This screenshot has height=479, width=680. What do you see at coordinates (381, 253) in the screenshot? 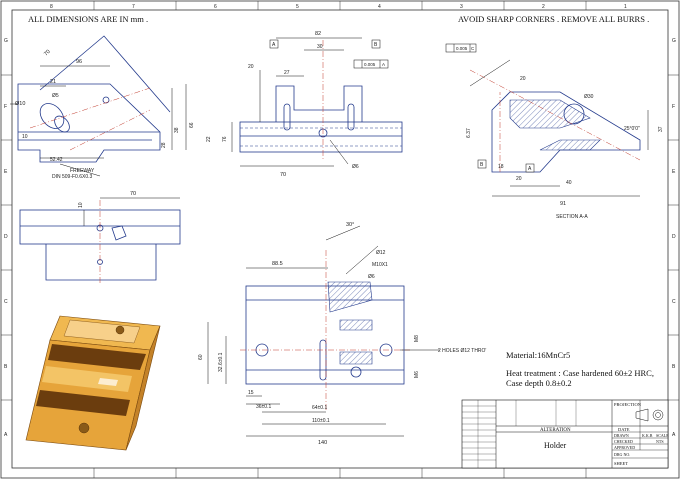
I see `dim-diameter: Ø12` at bounding box center [381, 253].